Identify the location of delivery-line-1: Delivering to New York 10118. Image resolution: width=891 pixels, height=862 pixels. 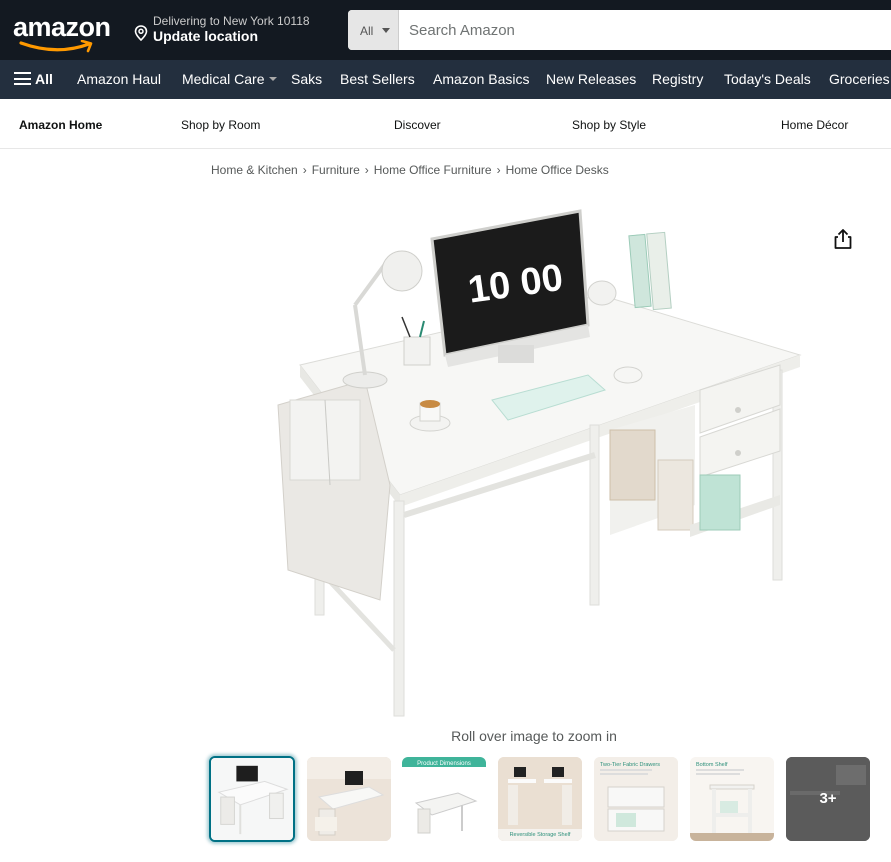
(231, 21).